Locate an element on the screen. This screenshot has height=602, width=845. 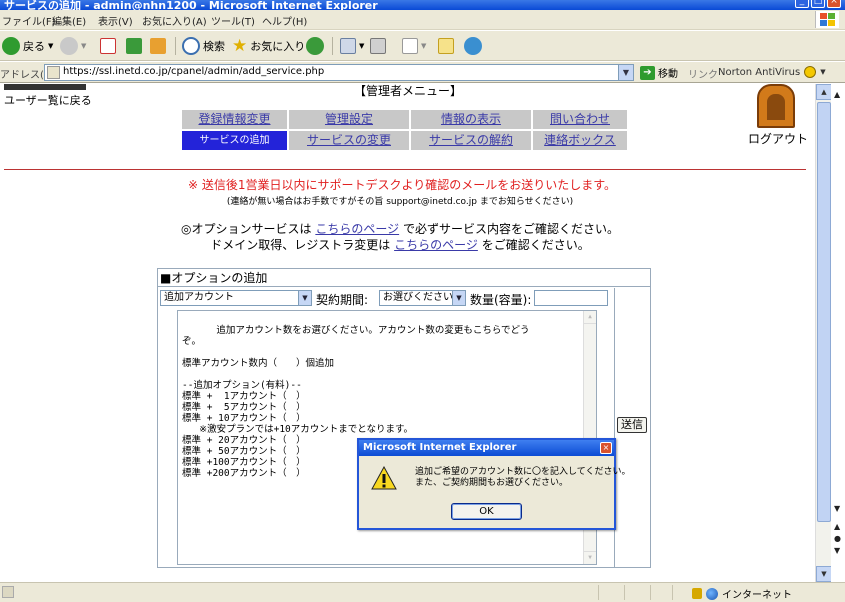
menu-view: 表示(V) is located at coordinates (115, 20).